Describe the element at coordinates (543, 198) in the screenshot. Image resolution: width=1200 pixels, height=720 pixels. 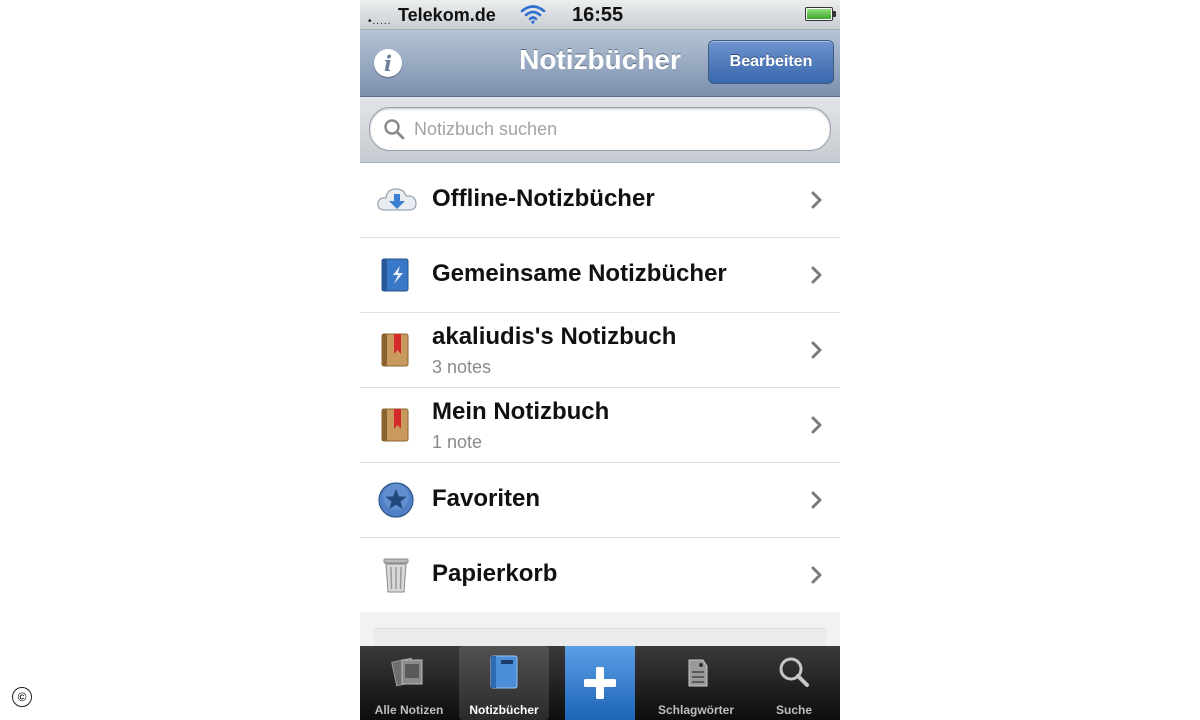
I see `list-item-title: Offline-Notizbücher` at that location.